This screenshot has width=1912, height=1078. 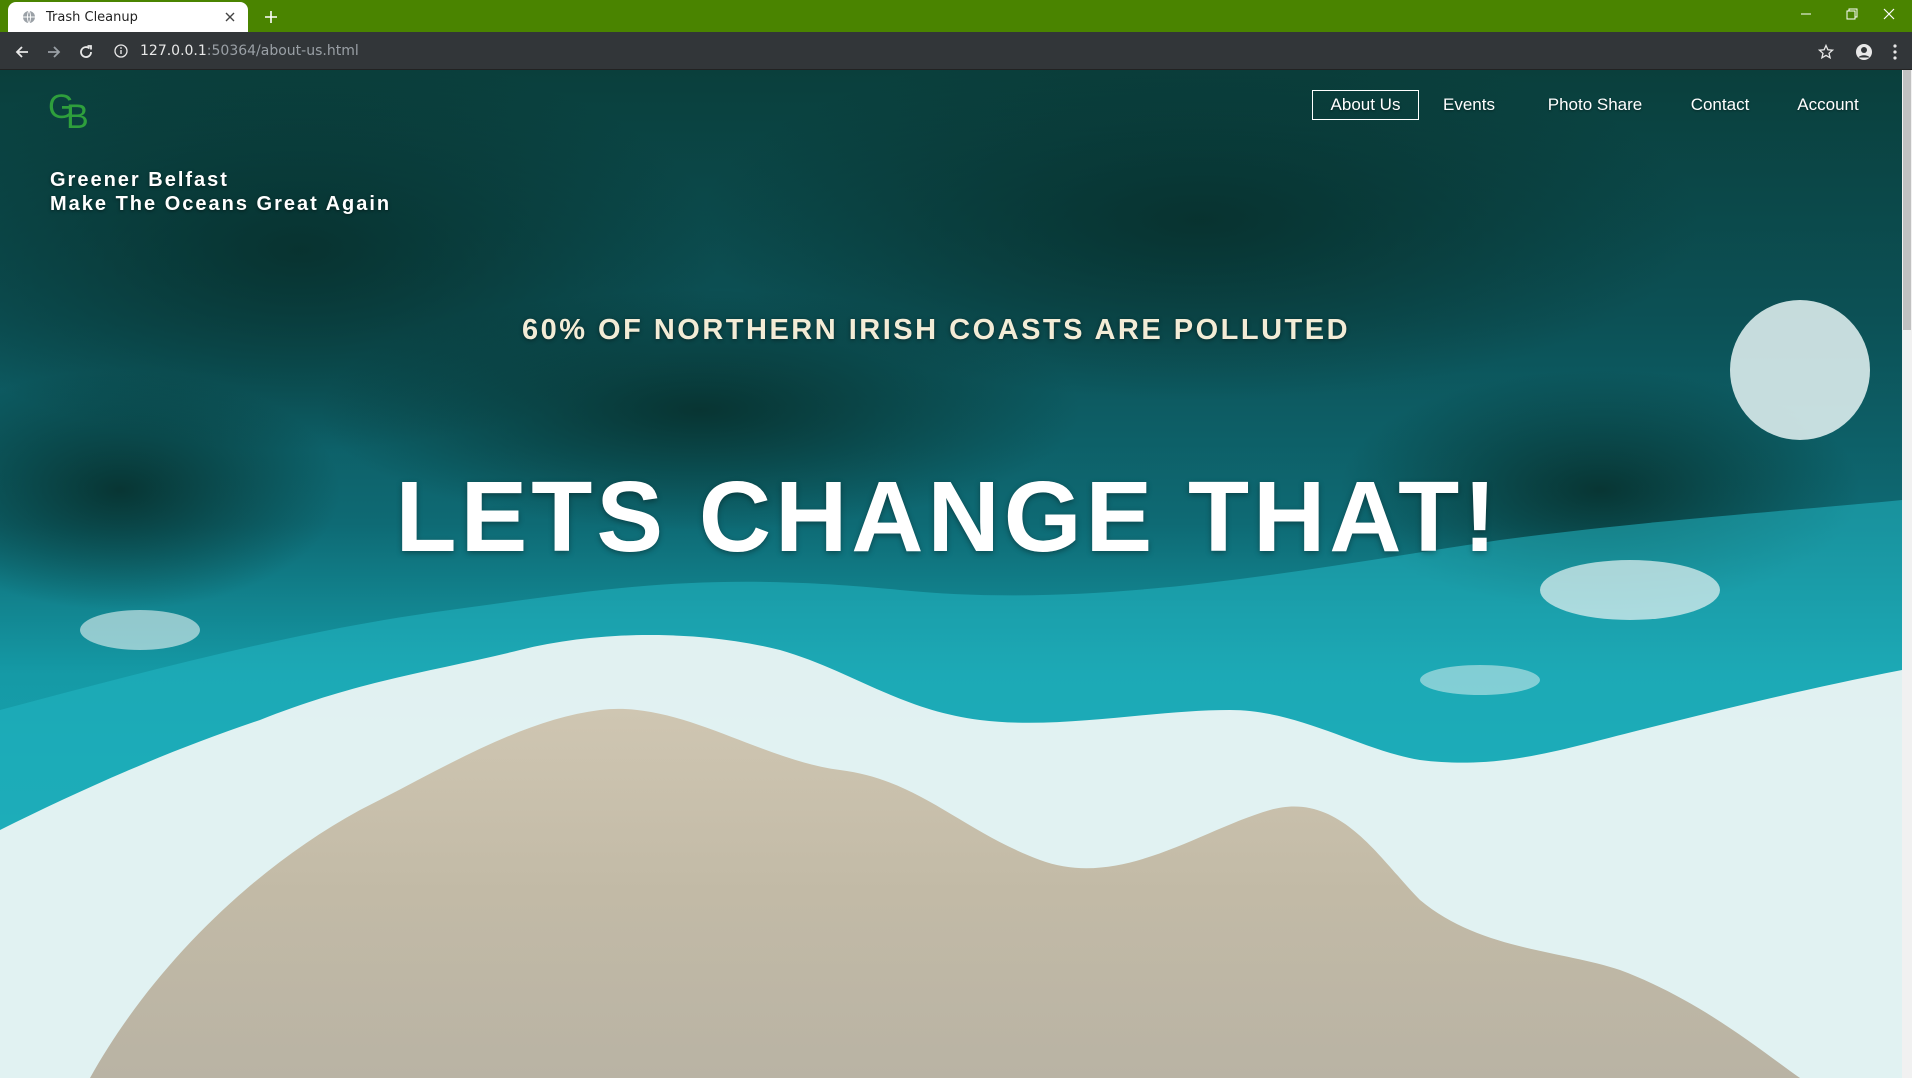 What do you see at coordinates (230, 17) in the screenshot?
I see `close-icon` at bounding box center [230, 17].